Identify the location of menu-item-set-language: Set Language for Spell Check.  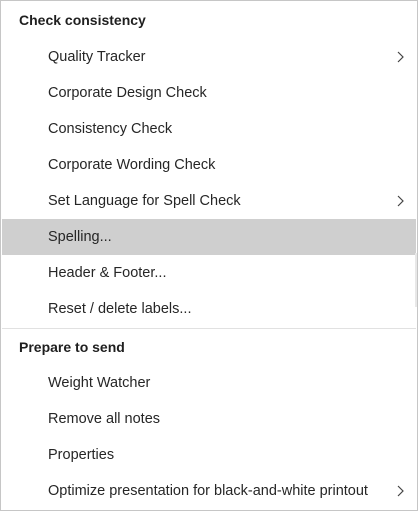
(209, 201).